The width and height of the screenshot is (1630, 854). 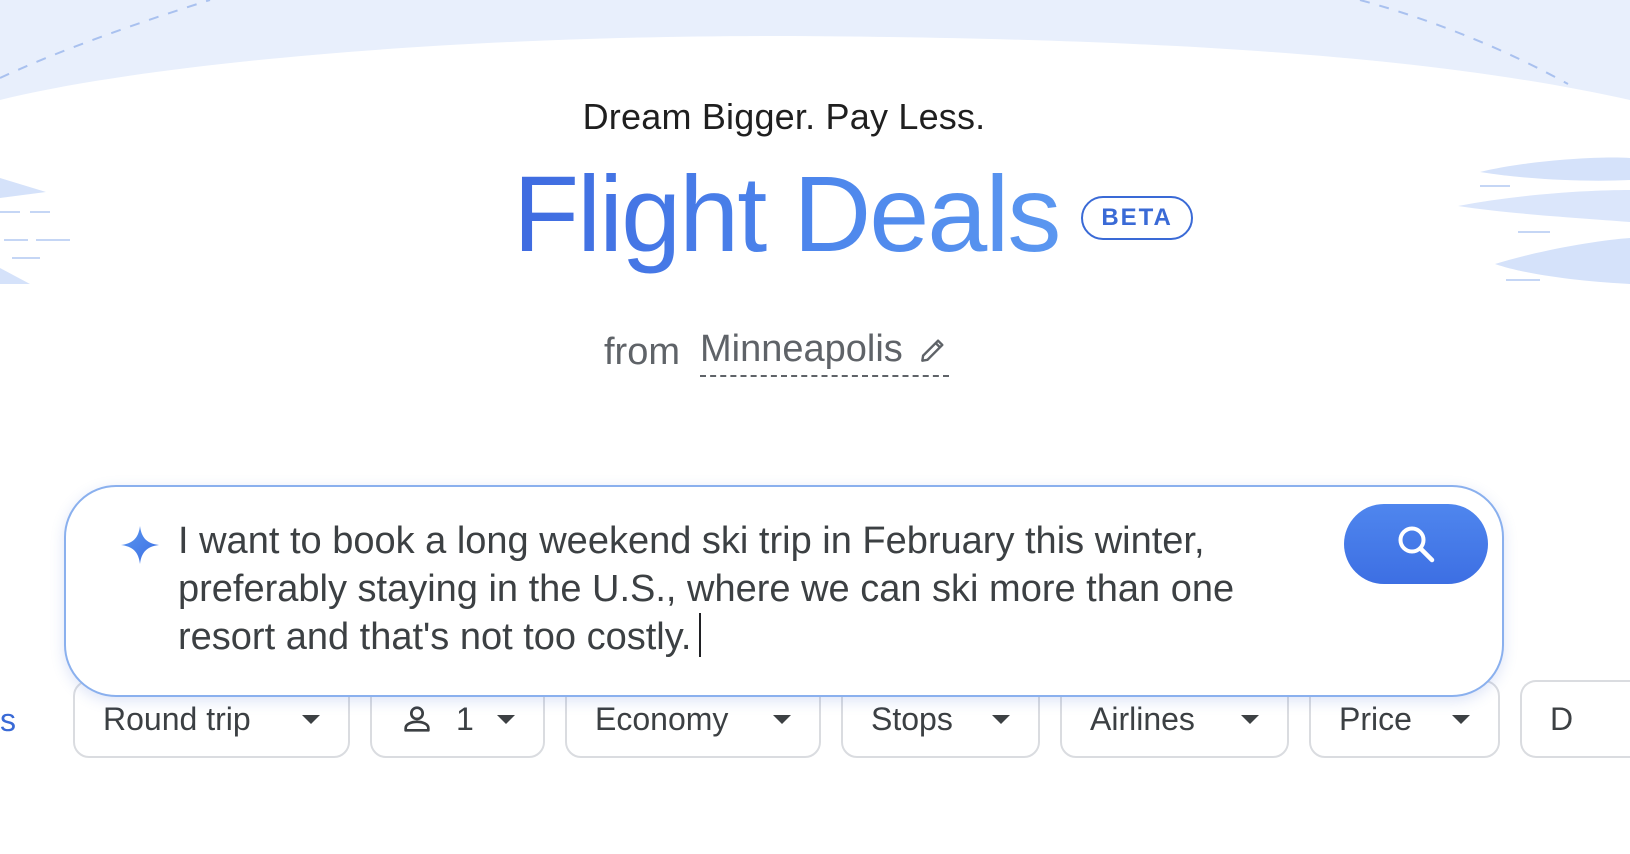 I want to click on tagline: Dream Bigger. Pay Less., so click(x=784, y=116).